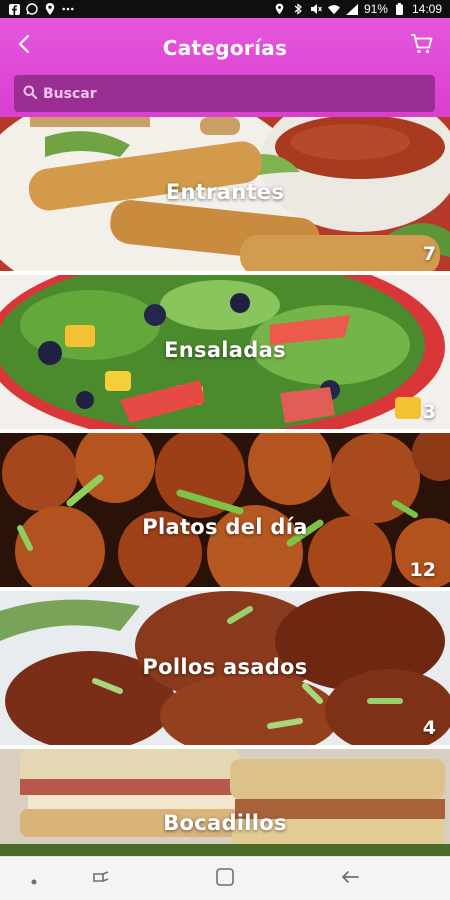 Image resolution: width=450 pixels, height=900 pixels. I want to click on category-card-bocadillos: Bocadillos, so click(225, 802).